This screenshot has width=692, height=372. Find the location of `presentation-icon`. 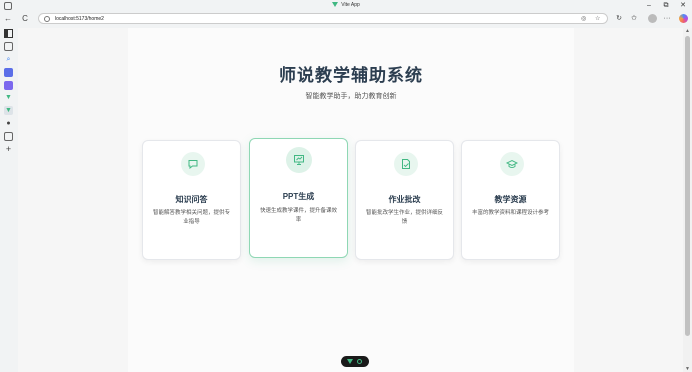

presentation-icon is located at coordinates (299, 160).